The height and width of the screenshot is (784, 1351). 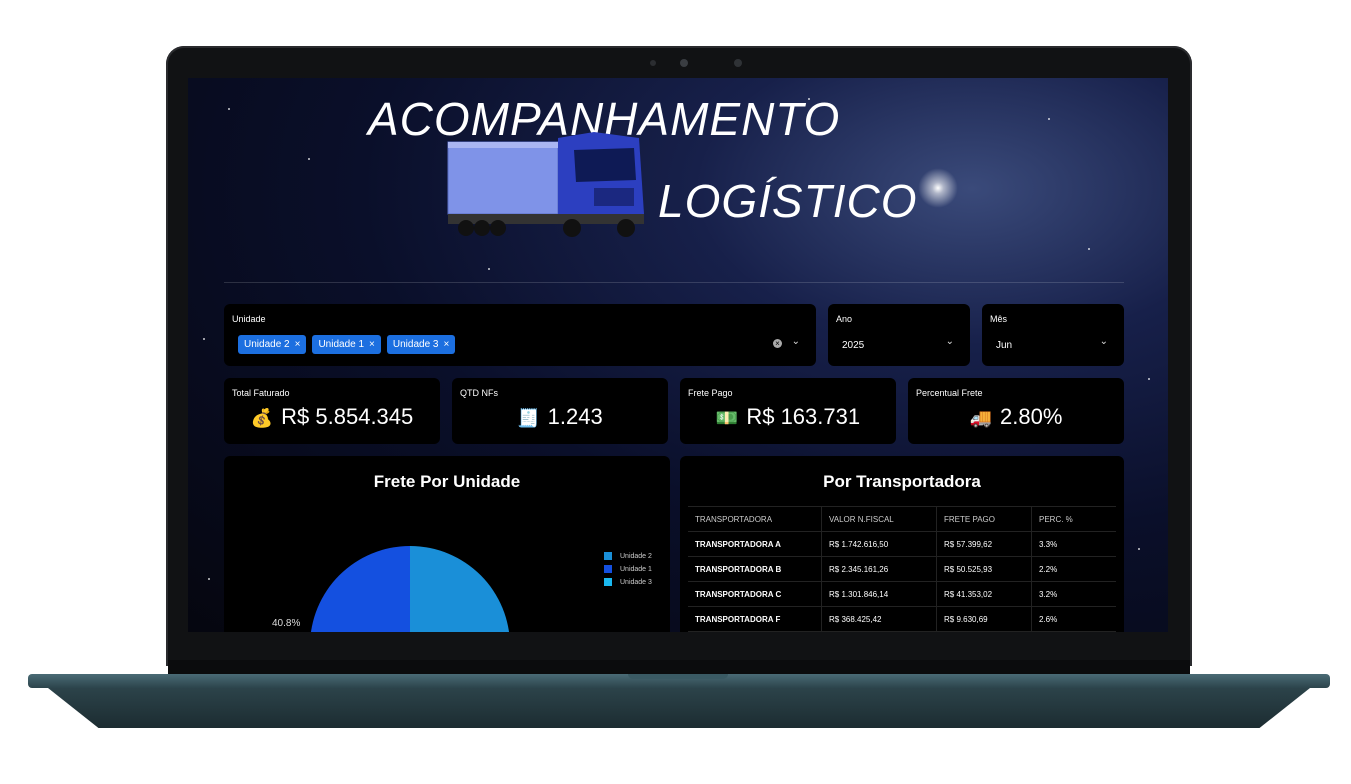 I want to click on kpi-percentual-frete: Percentual Frete 🚚 2.80%, so click(x=1016, y=411).